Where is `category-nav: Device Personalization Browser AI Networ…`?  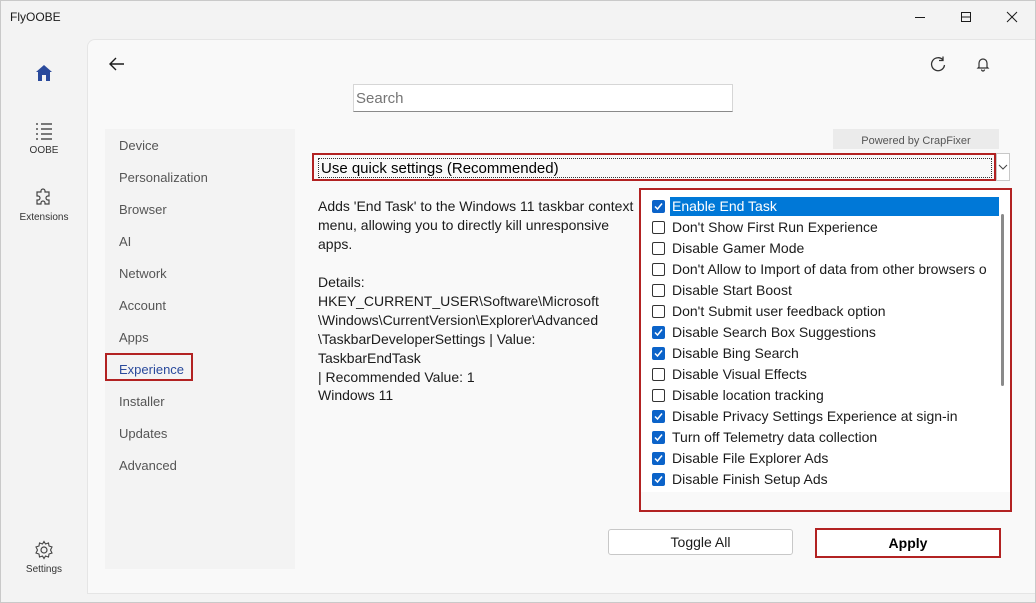
category-nav: Device Personalization Browser AI Networ… is located at coordinates (200, 349).